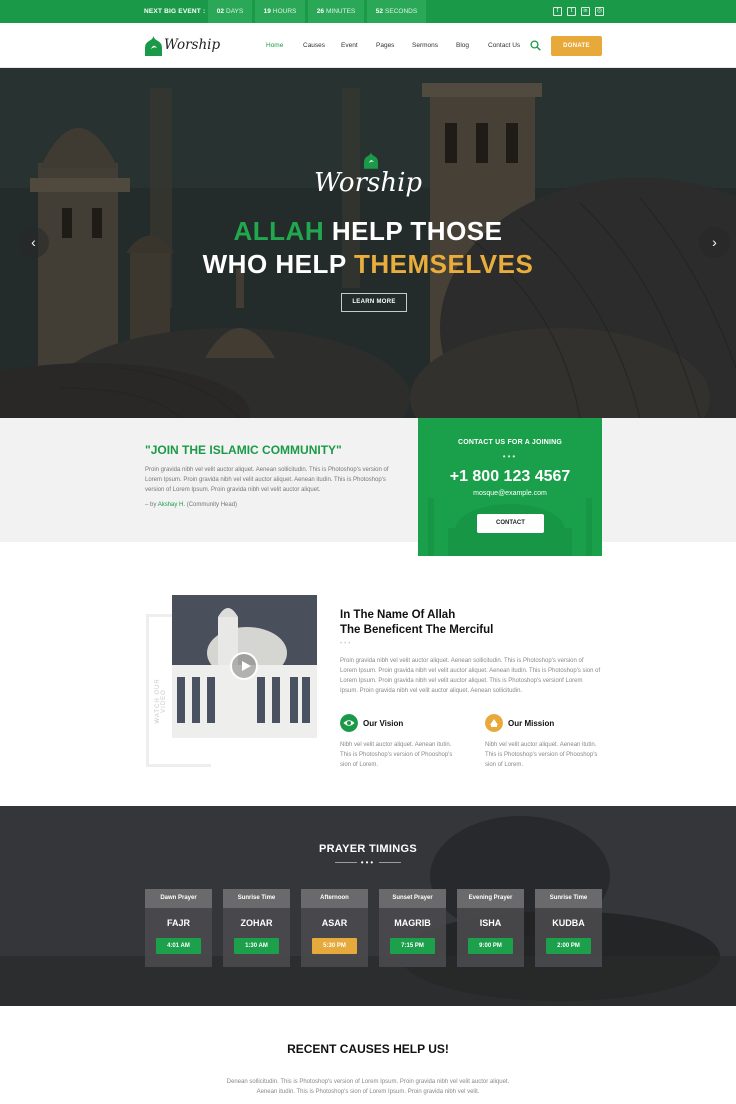 This screenshot has width=736, height=1104. What do you see at coordinates (462, 45) in the screenshot?
I see `nav-blog: Blog` at bounding box center [462, 45].